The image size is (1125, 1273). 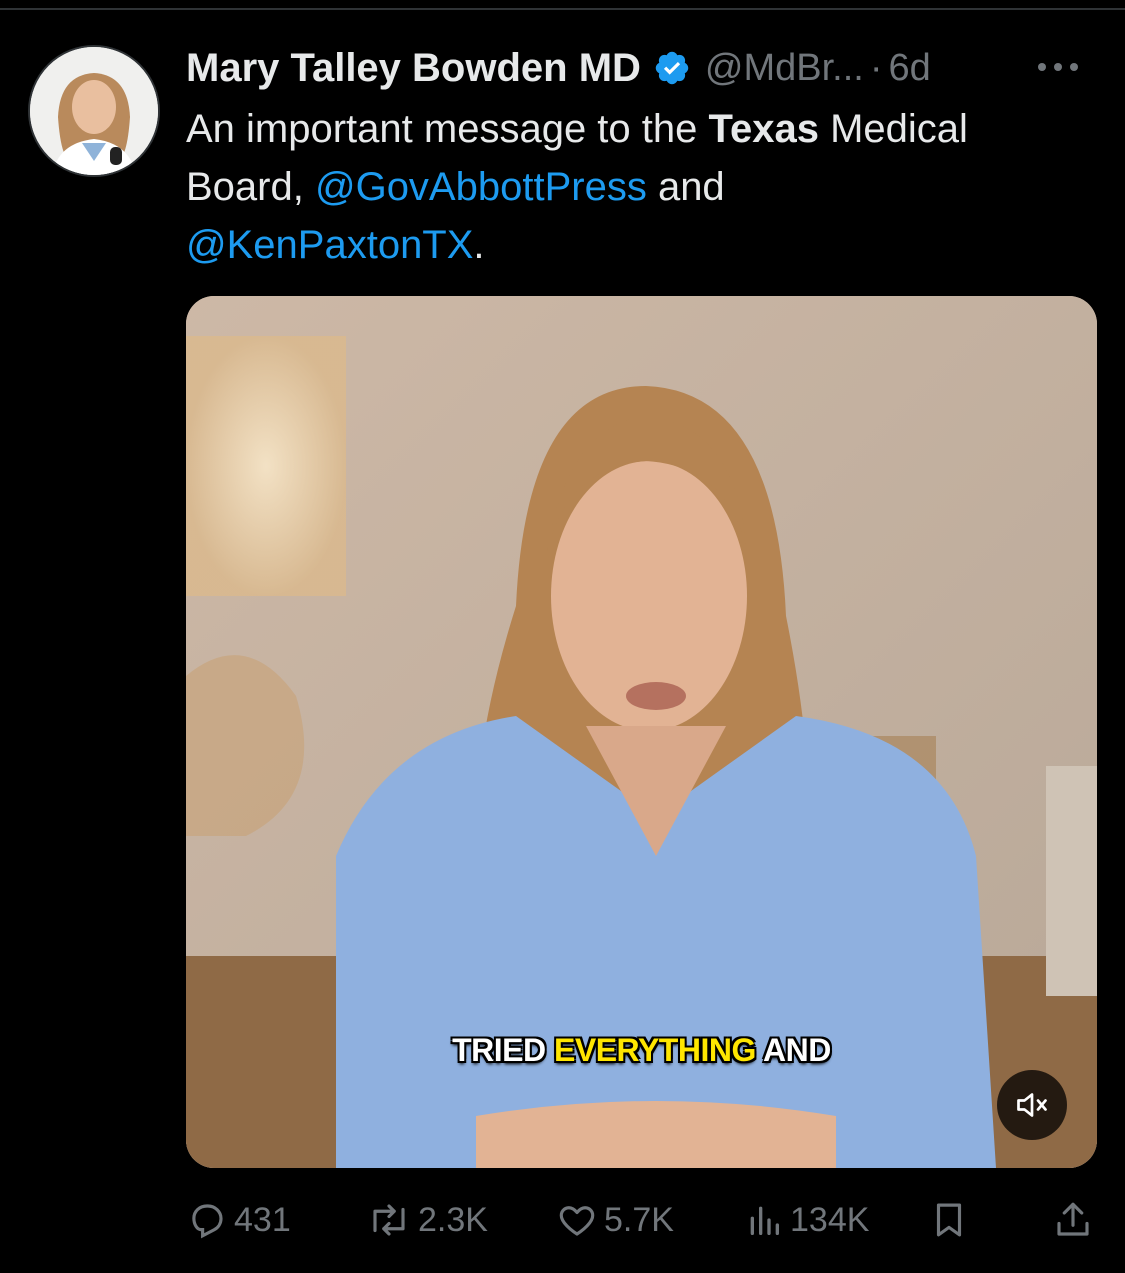 What do you see at coordinates (639, 1219) in the screenshot?
I see `like-count: 5.7K` at bounding box center [639, 1219].